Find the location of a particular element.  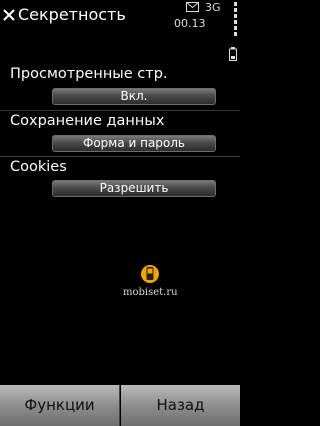

setting-label: Сохранение данных is located at coordinates (87, 121).